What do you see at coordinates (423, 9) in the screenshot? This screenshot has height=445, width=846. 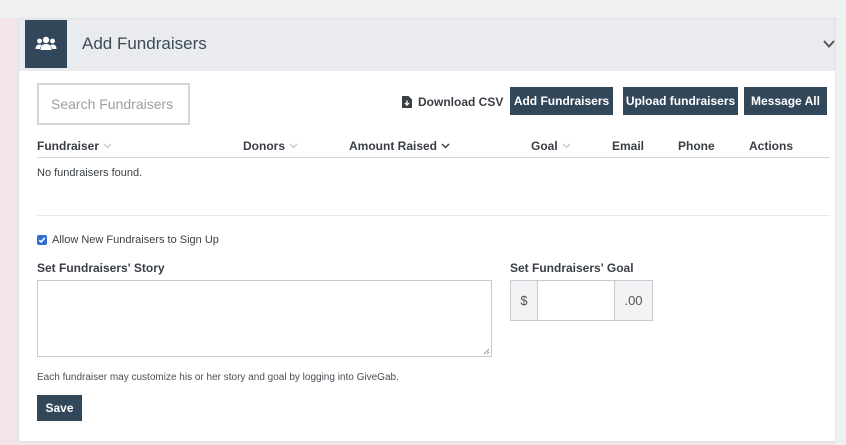 I see `page-top-strip` at bounding box center [423, 9].